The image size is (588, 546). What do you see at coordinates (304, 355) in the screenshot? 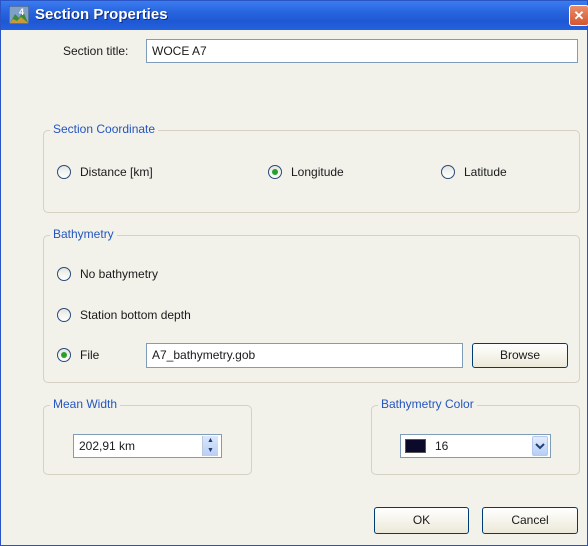
I see `bathymetry-file-input: A7_bathymetry.gob` at bounding box center [304, 355].